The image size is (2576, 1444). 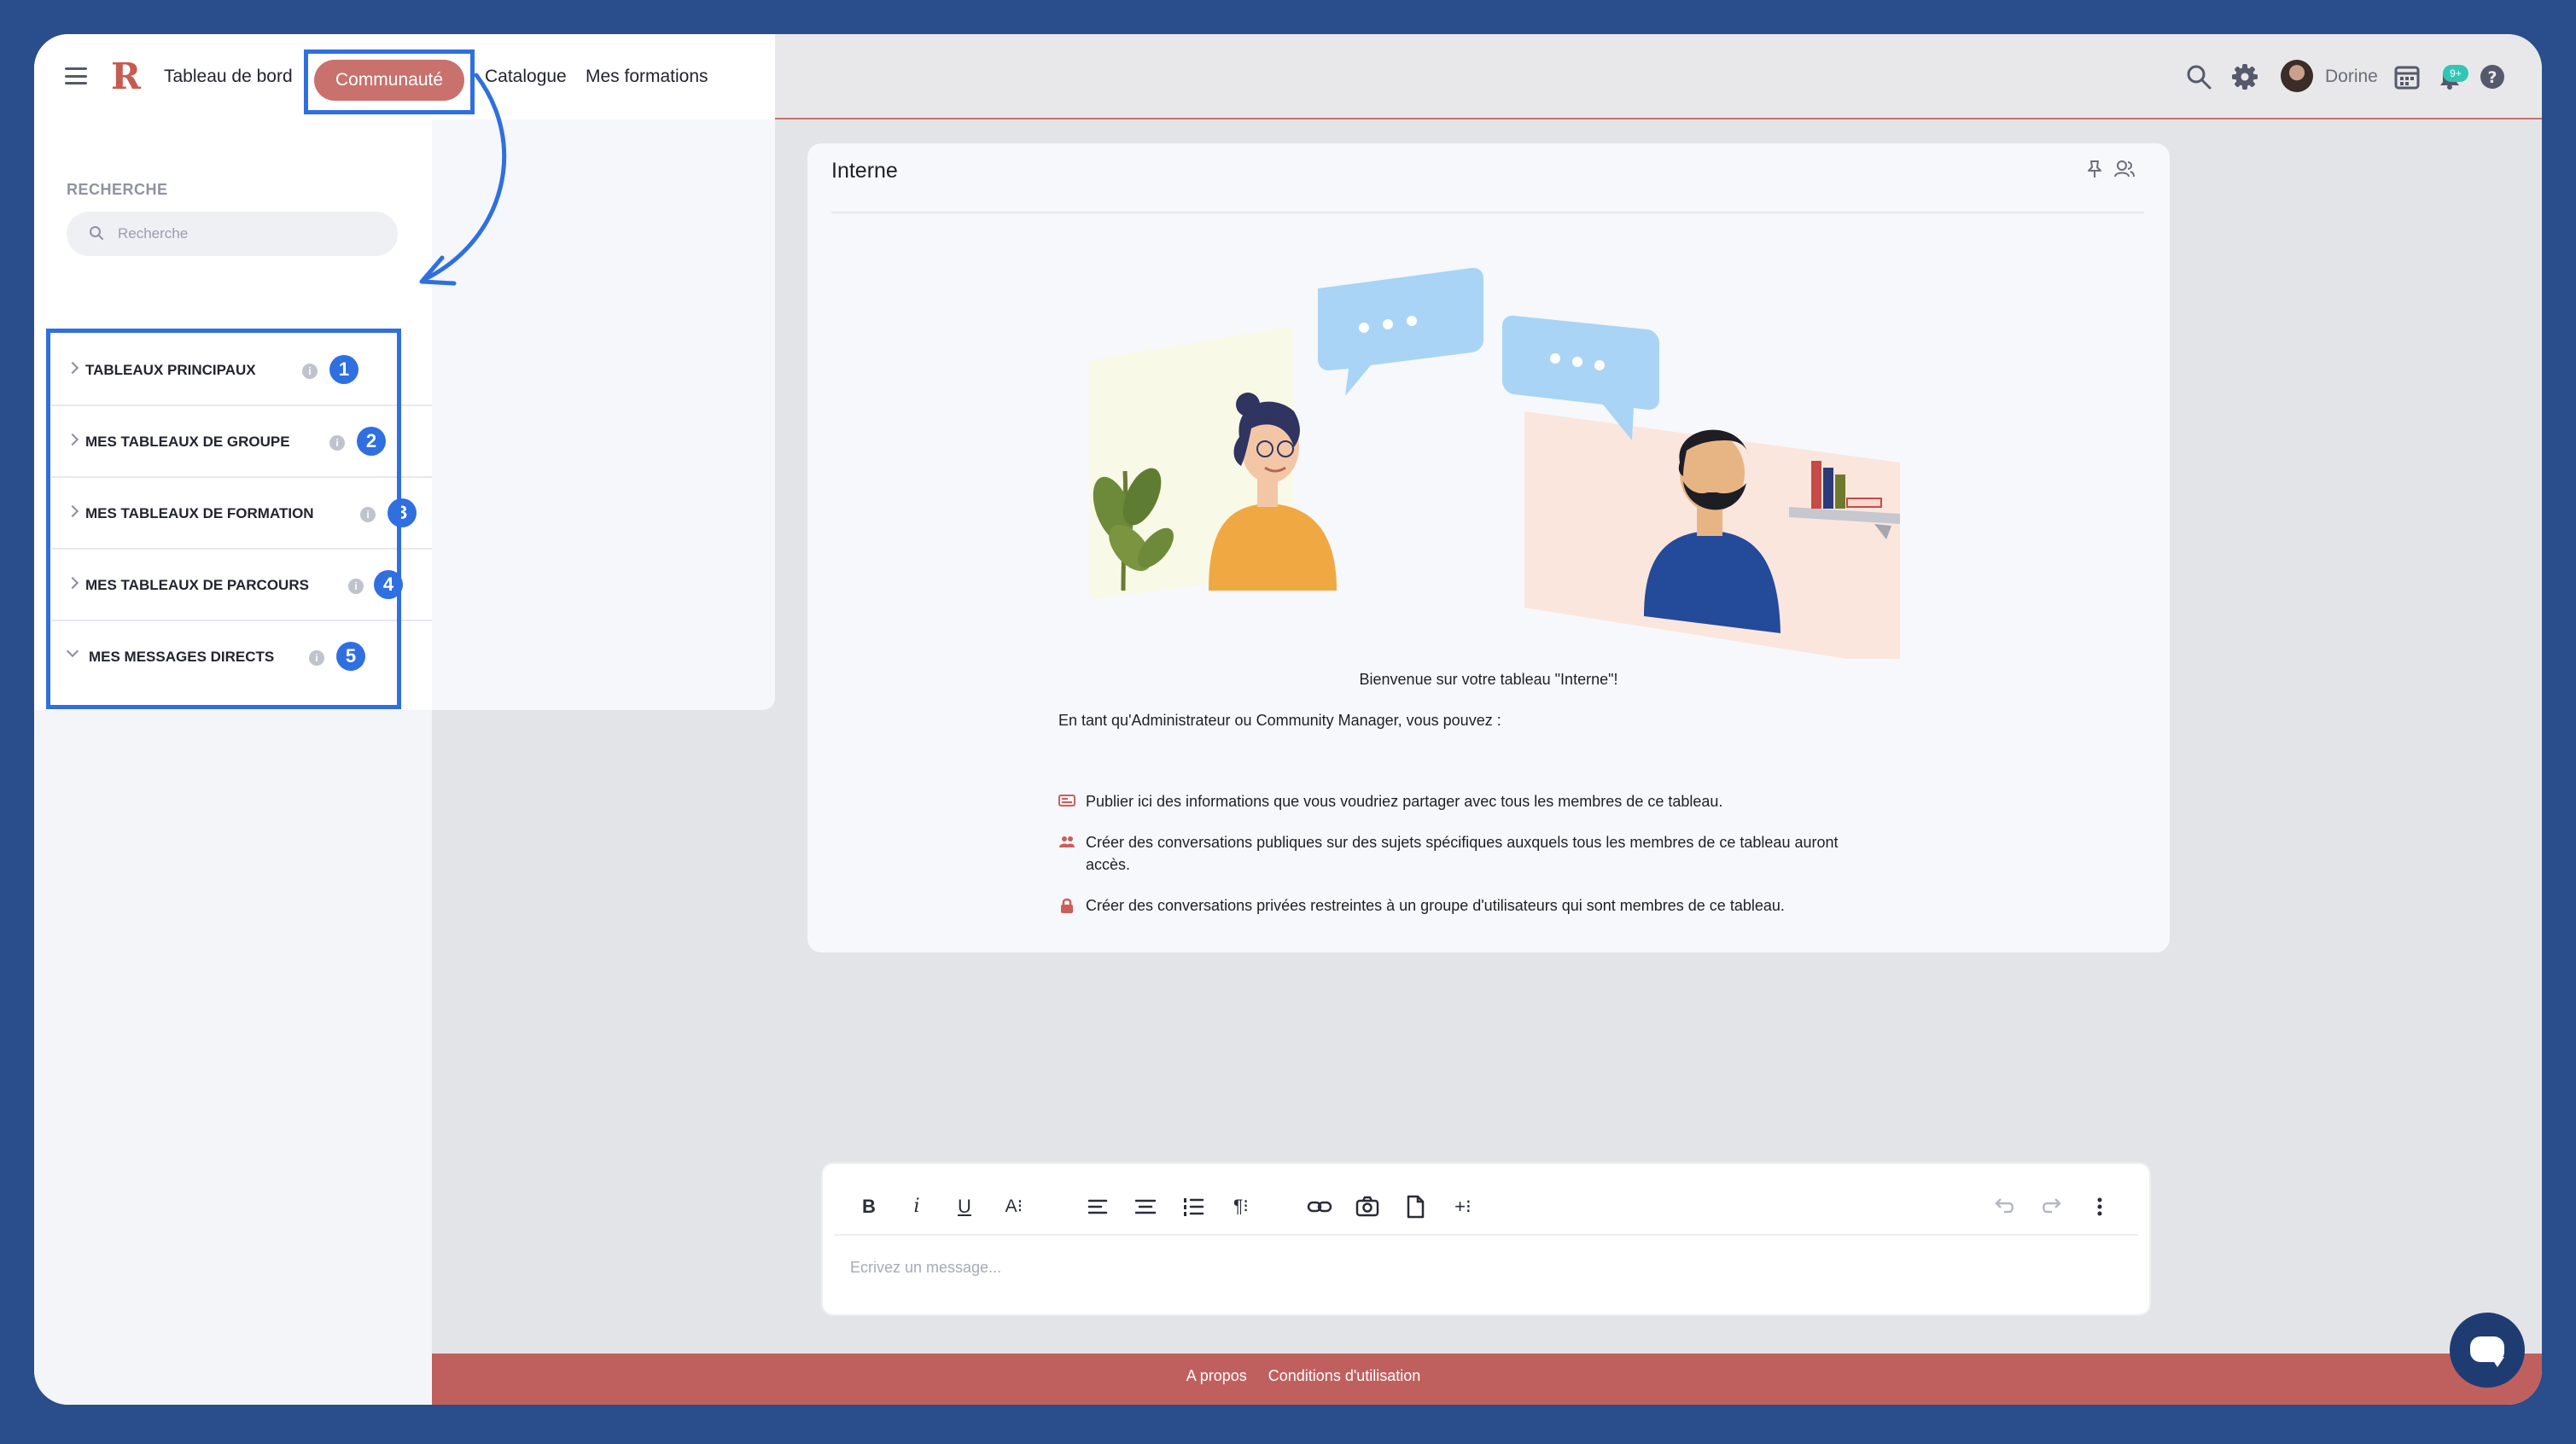 I want to click on align-center-icon, so click(x=1145, y=1206).